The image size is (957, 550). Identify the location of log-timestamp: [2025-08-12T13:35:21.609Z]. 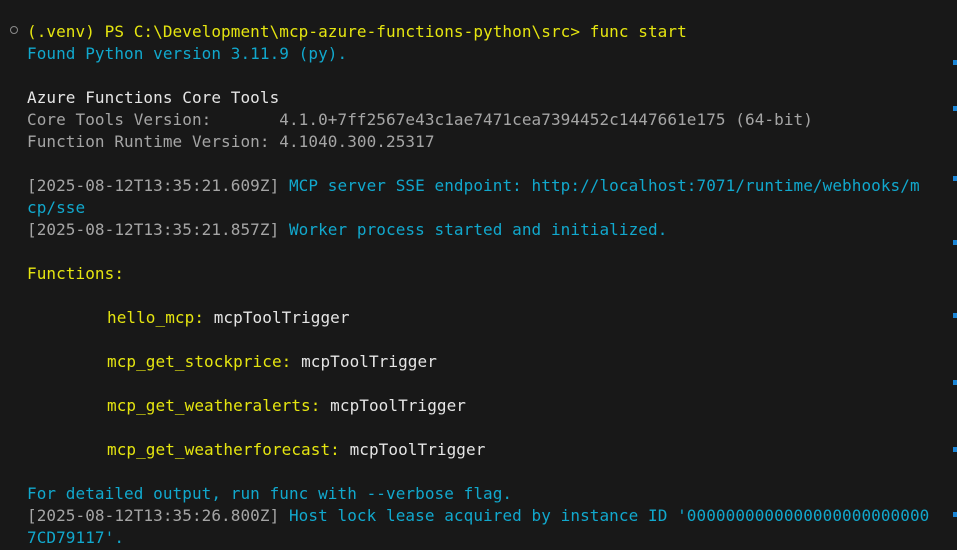
(153, 185).